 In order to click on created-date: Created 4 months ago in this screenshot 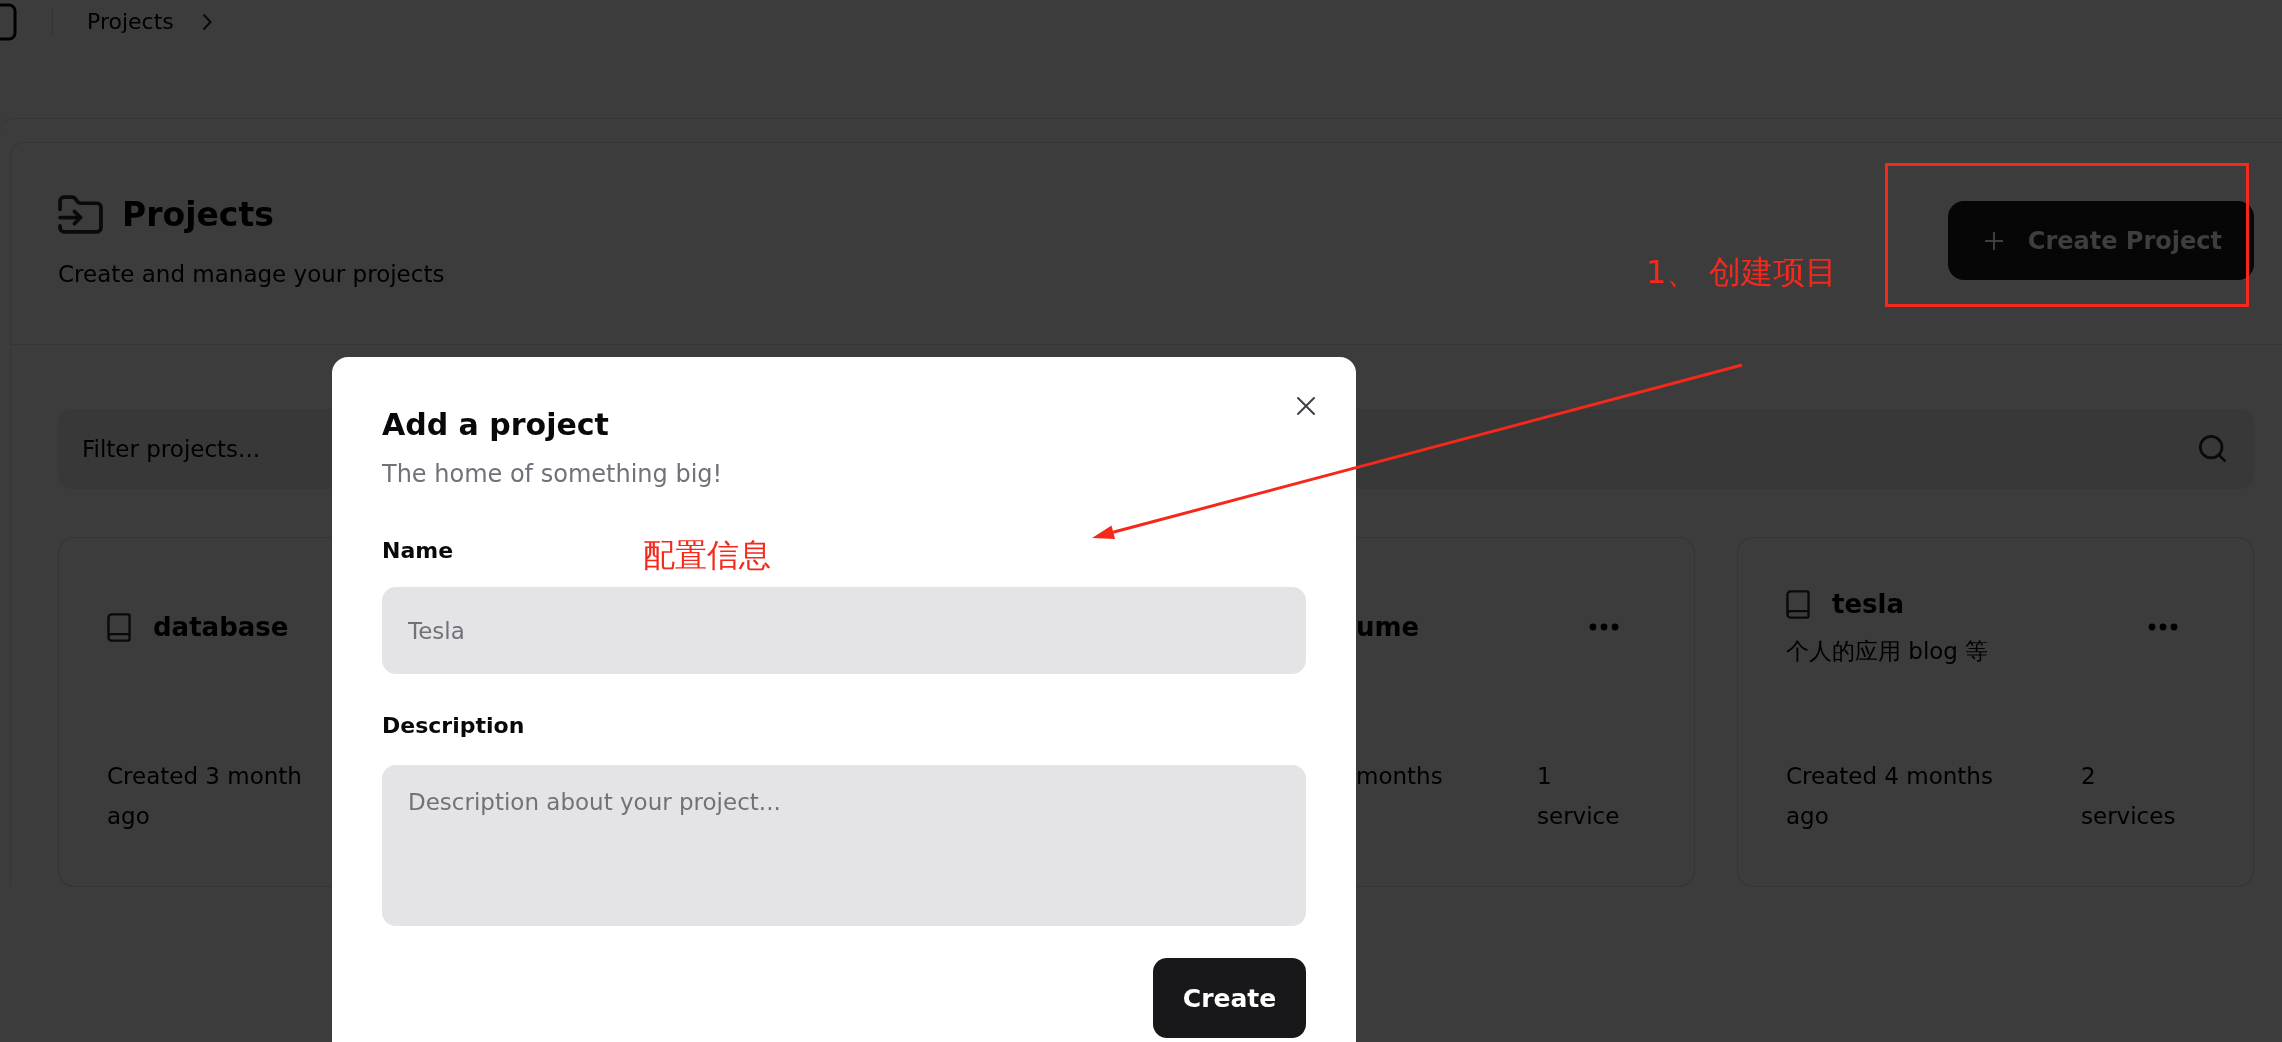, I will do `click(1889, 796)`.